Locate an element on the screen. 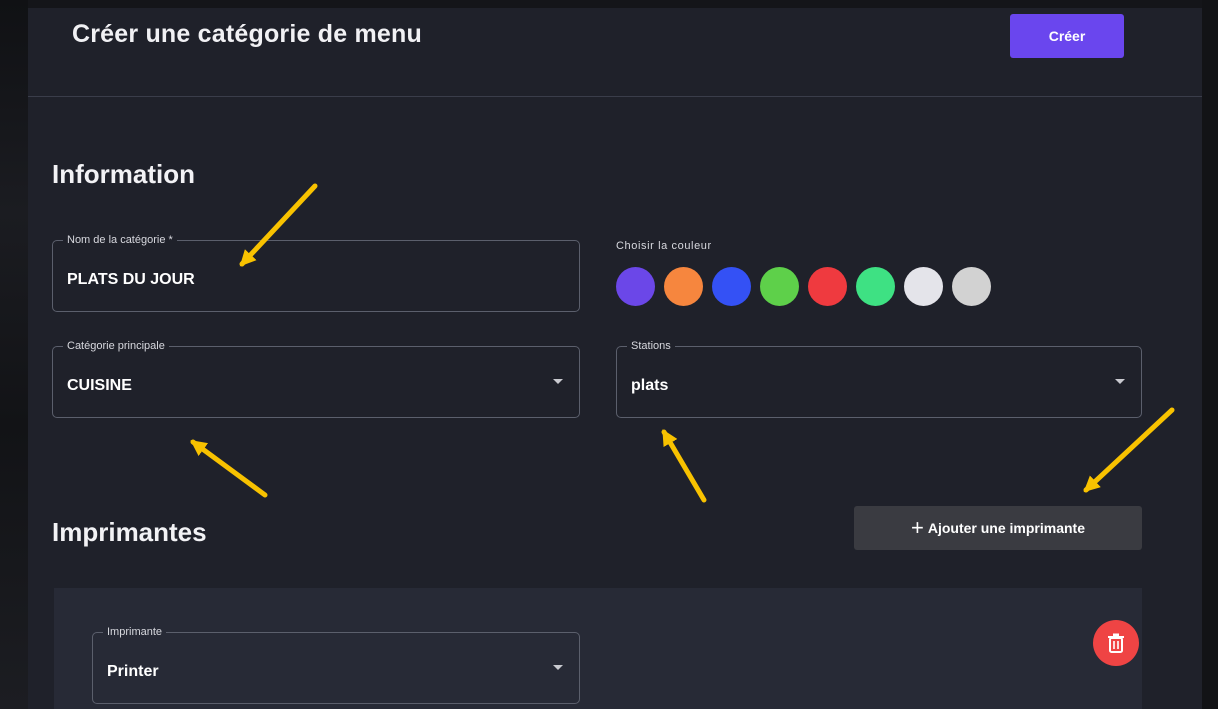 Image resolution: width=1218 pixels, height=709 pixels. information-section-title: Information is located at coordinates (123, 174).